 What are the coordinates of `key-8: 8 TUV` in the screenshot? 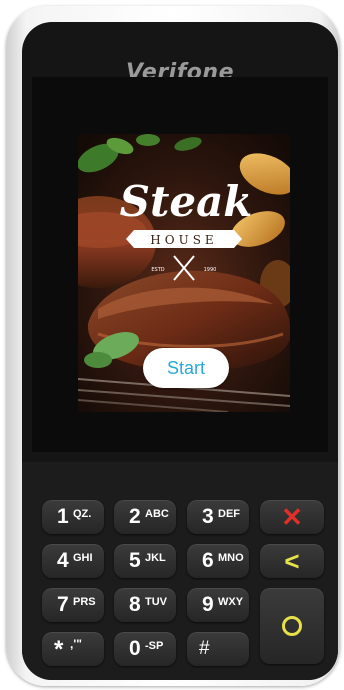 It's located at (145, 605).